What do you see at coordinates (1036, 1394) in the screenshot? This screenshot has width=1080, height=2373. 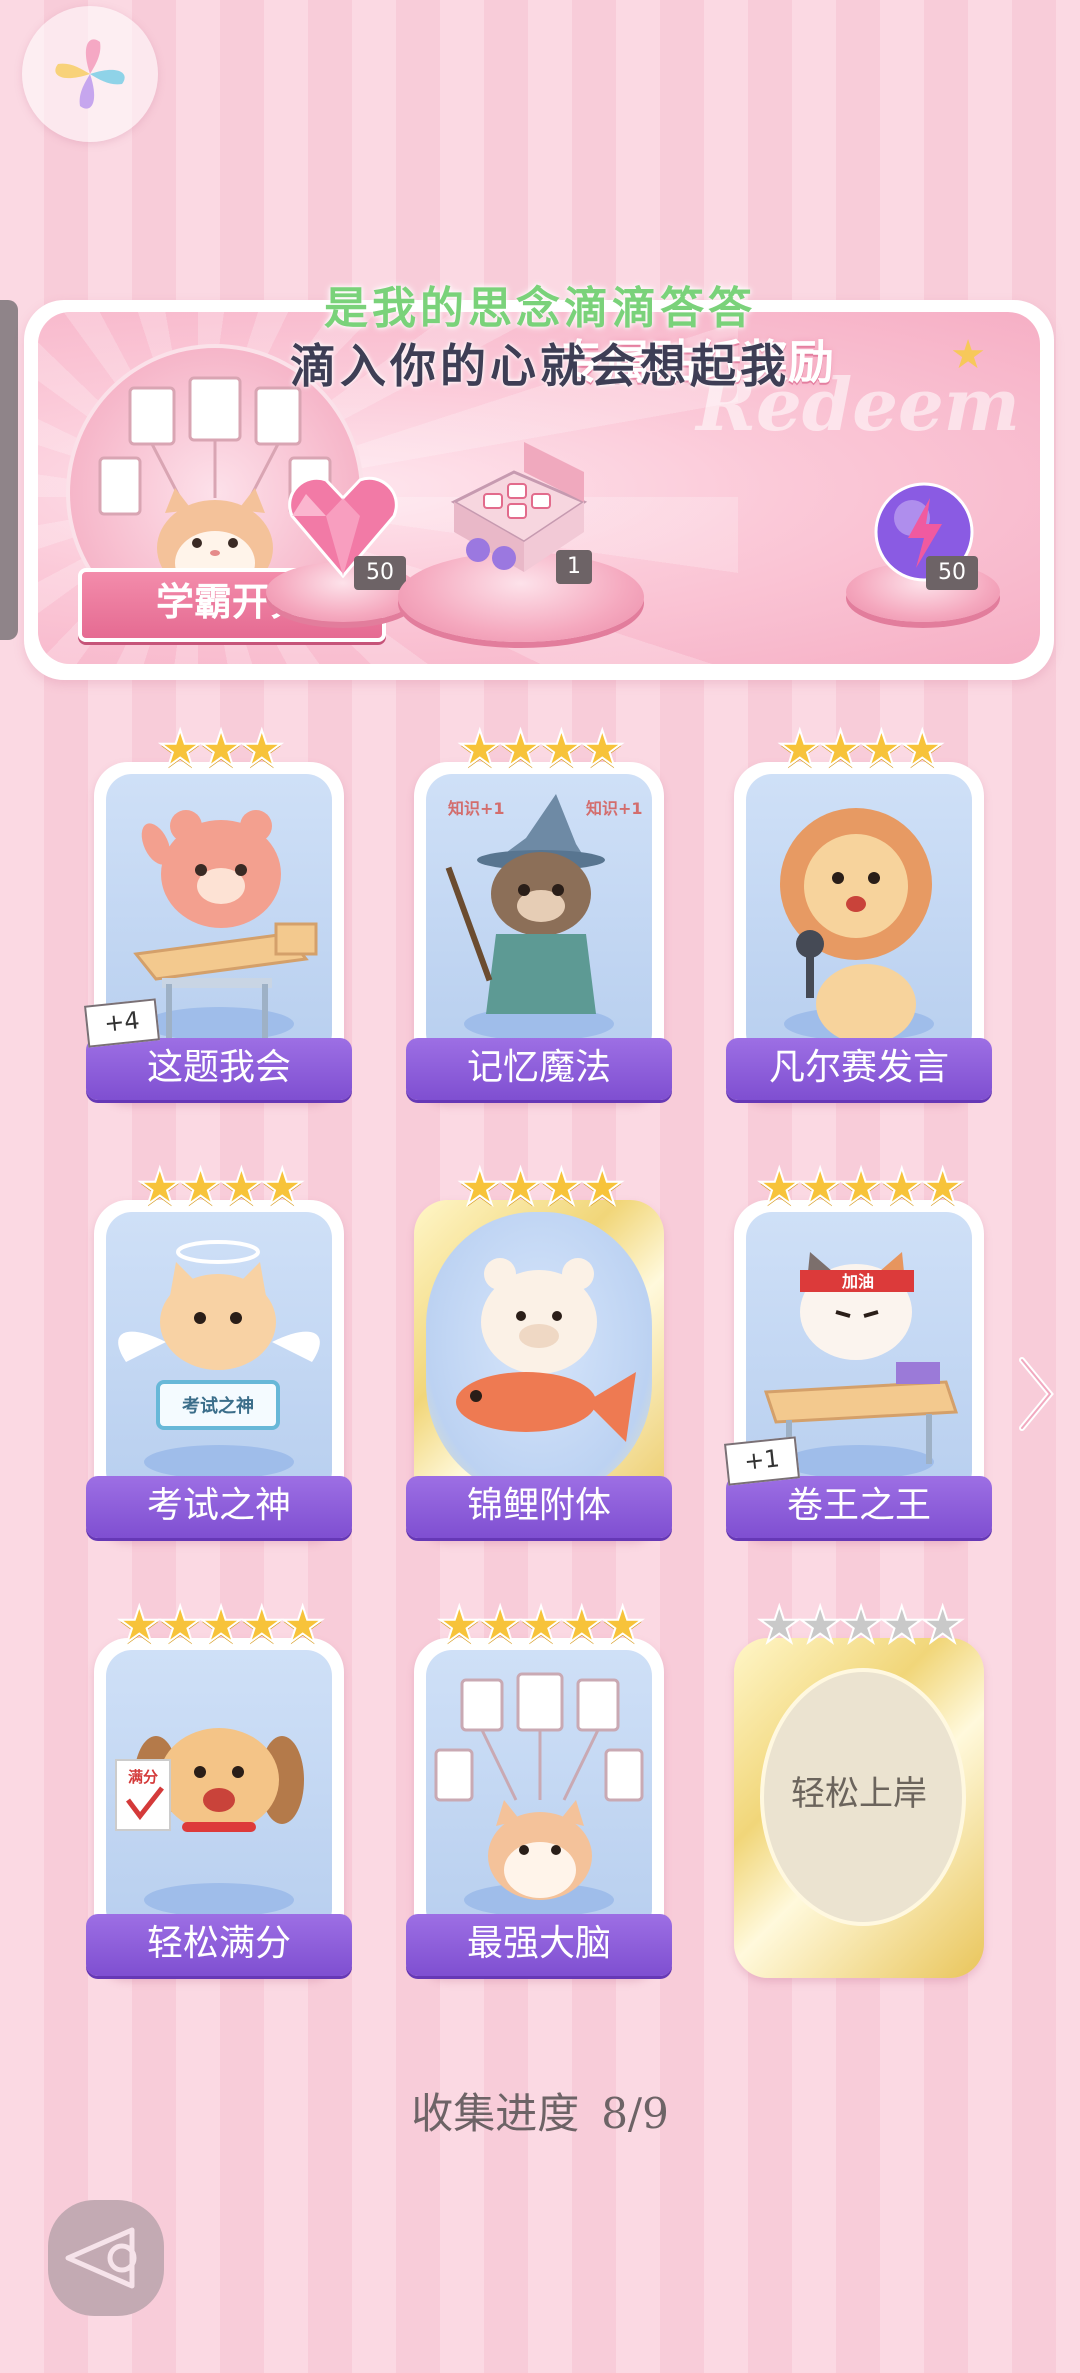 I see `chevron-right-icon` at bounding box center [1036, 1394].